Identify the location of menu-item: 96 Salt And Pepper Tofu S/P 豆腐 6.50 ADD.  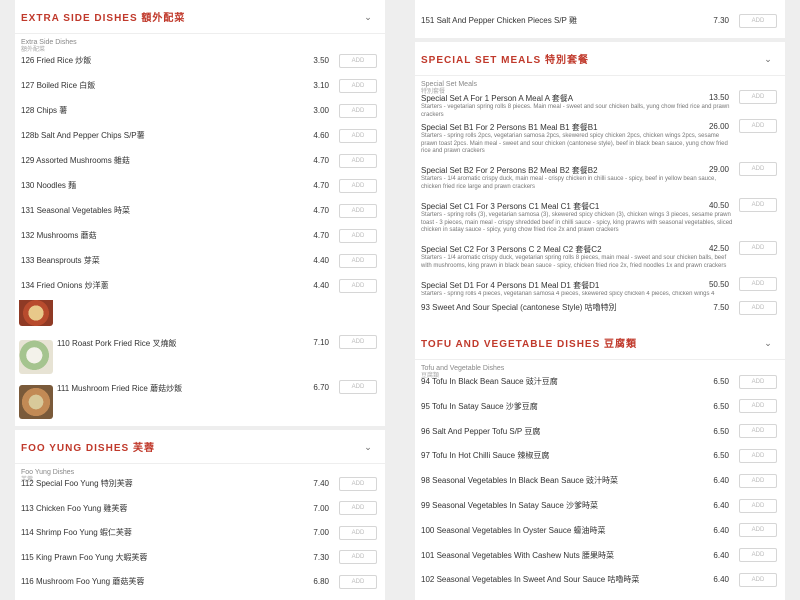
(600, 431).